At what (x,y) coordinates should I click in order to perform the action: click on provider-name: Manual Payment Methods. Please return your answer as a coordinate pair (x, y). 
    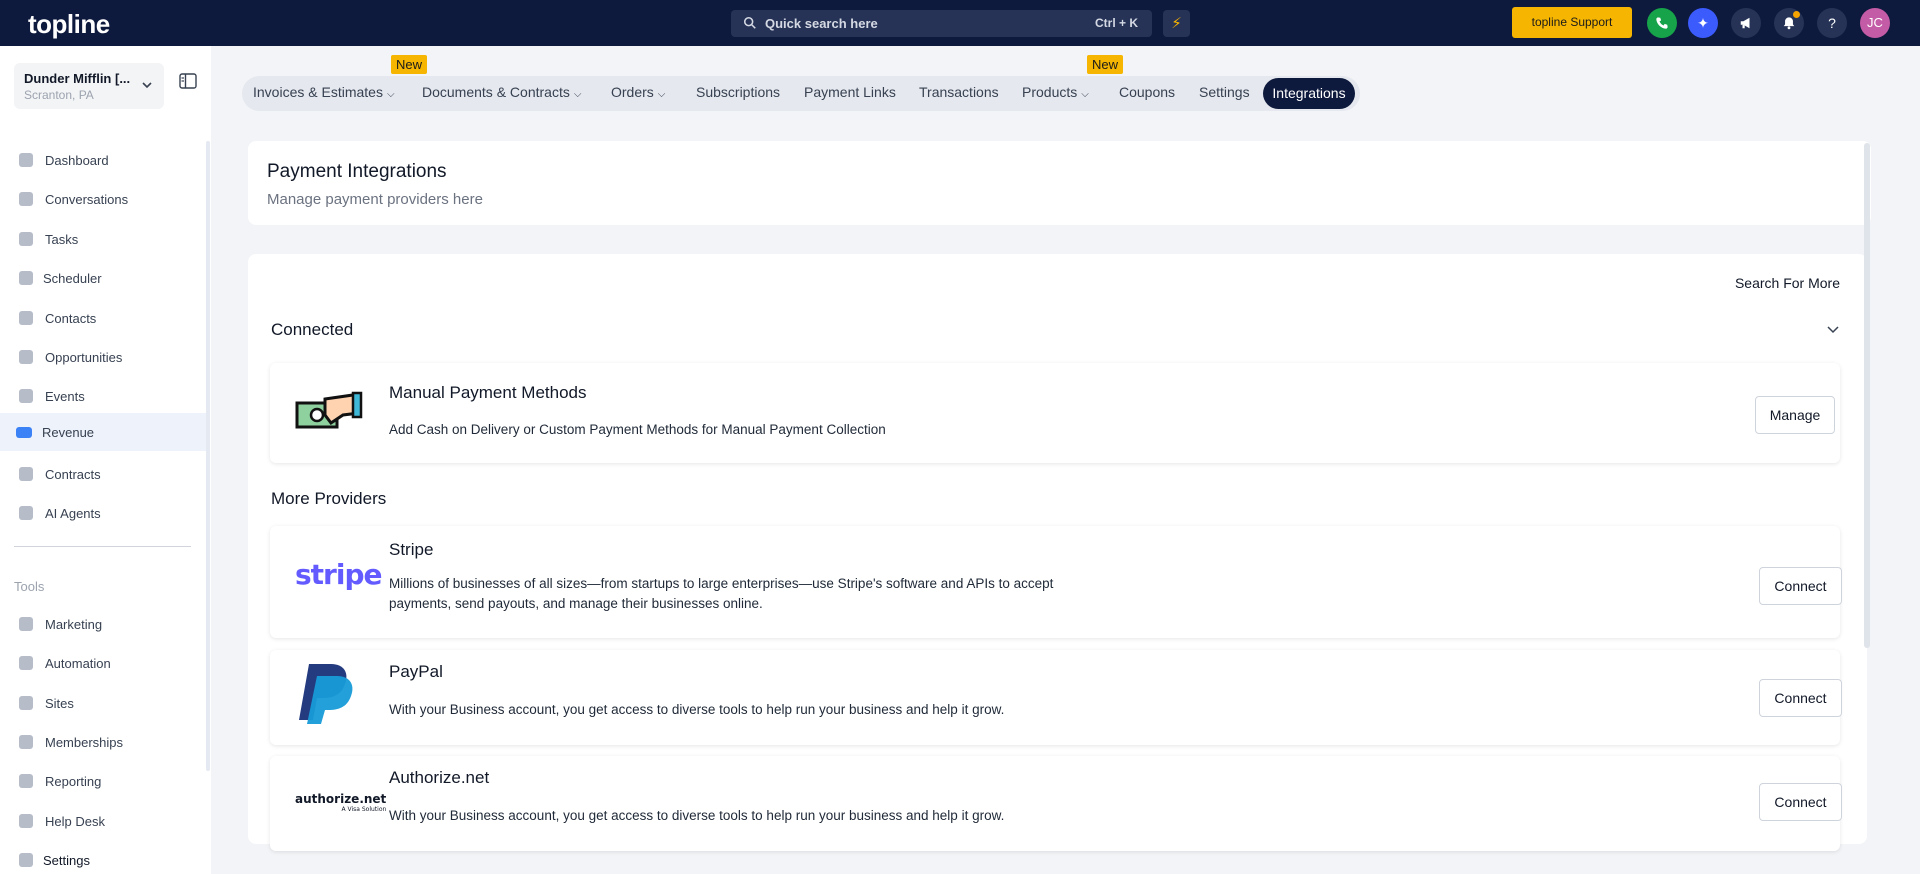
    Looking at the image, I should click on (488, 392).